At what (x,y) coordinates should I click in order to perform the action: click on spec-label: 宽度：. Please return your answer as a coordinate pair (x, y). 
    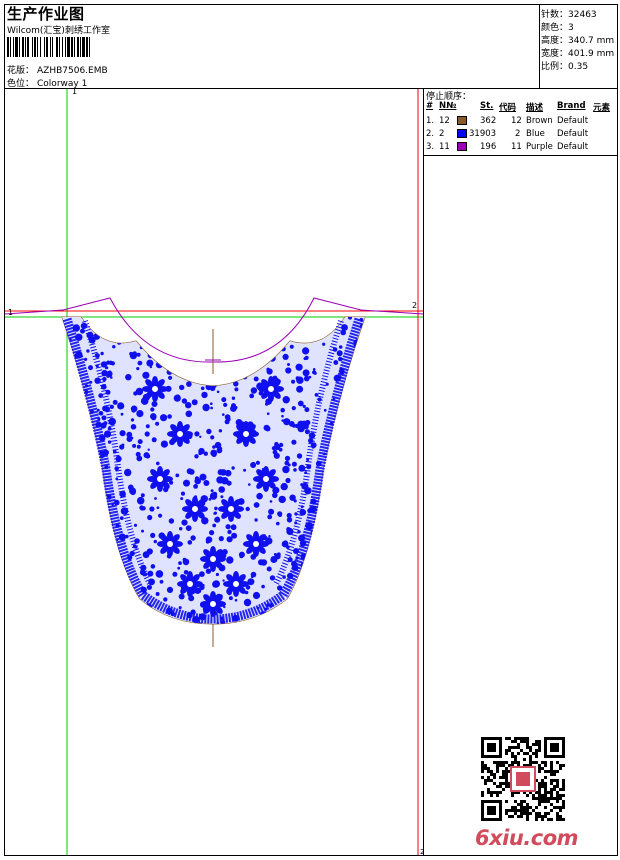
    Looking at the image, I should click on (555, 54).